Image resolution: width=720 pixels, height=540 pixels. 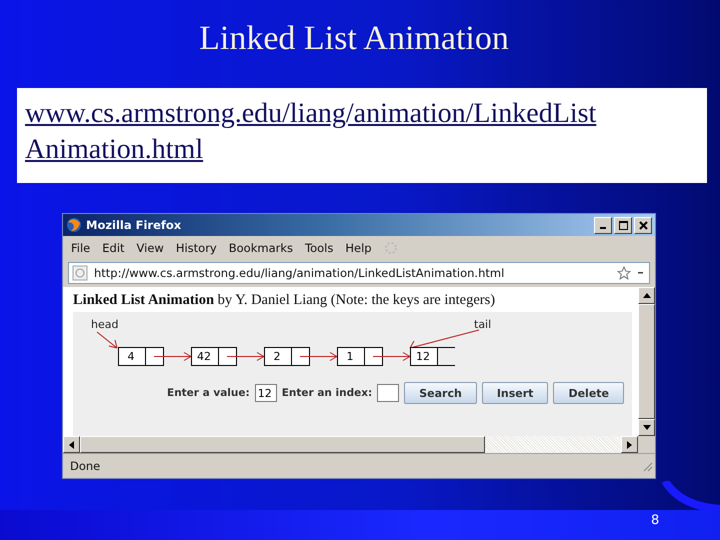 What do you see at coordinates (150, 248) in the screenshot?
I see `menu-item: View` at bounding box center [150, 248].